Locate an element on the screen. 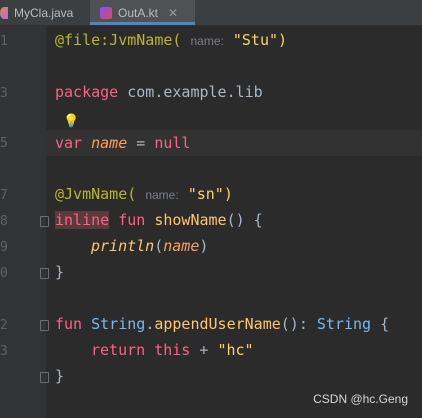 The width and height of the screenshot is (422, 418). code-line-1: @file:JvmName( name: "Stu") is located at coordinates (235, 40).